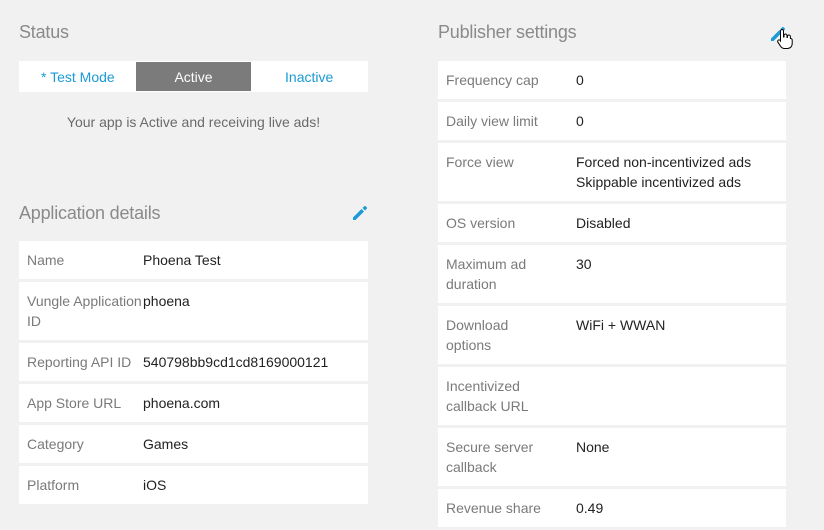 This screenshot has height=530, width=824. Describe the element at coordinates (621, 325) in the screenshot. I see `row-value: WiFi + WWAN` at that location.